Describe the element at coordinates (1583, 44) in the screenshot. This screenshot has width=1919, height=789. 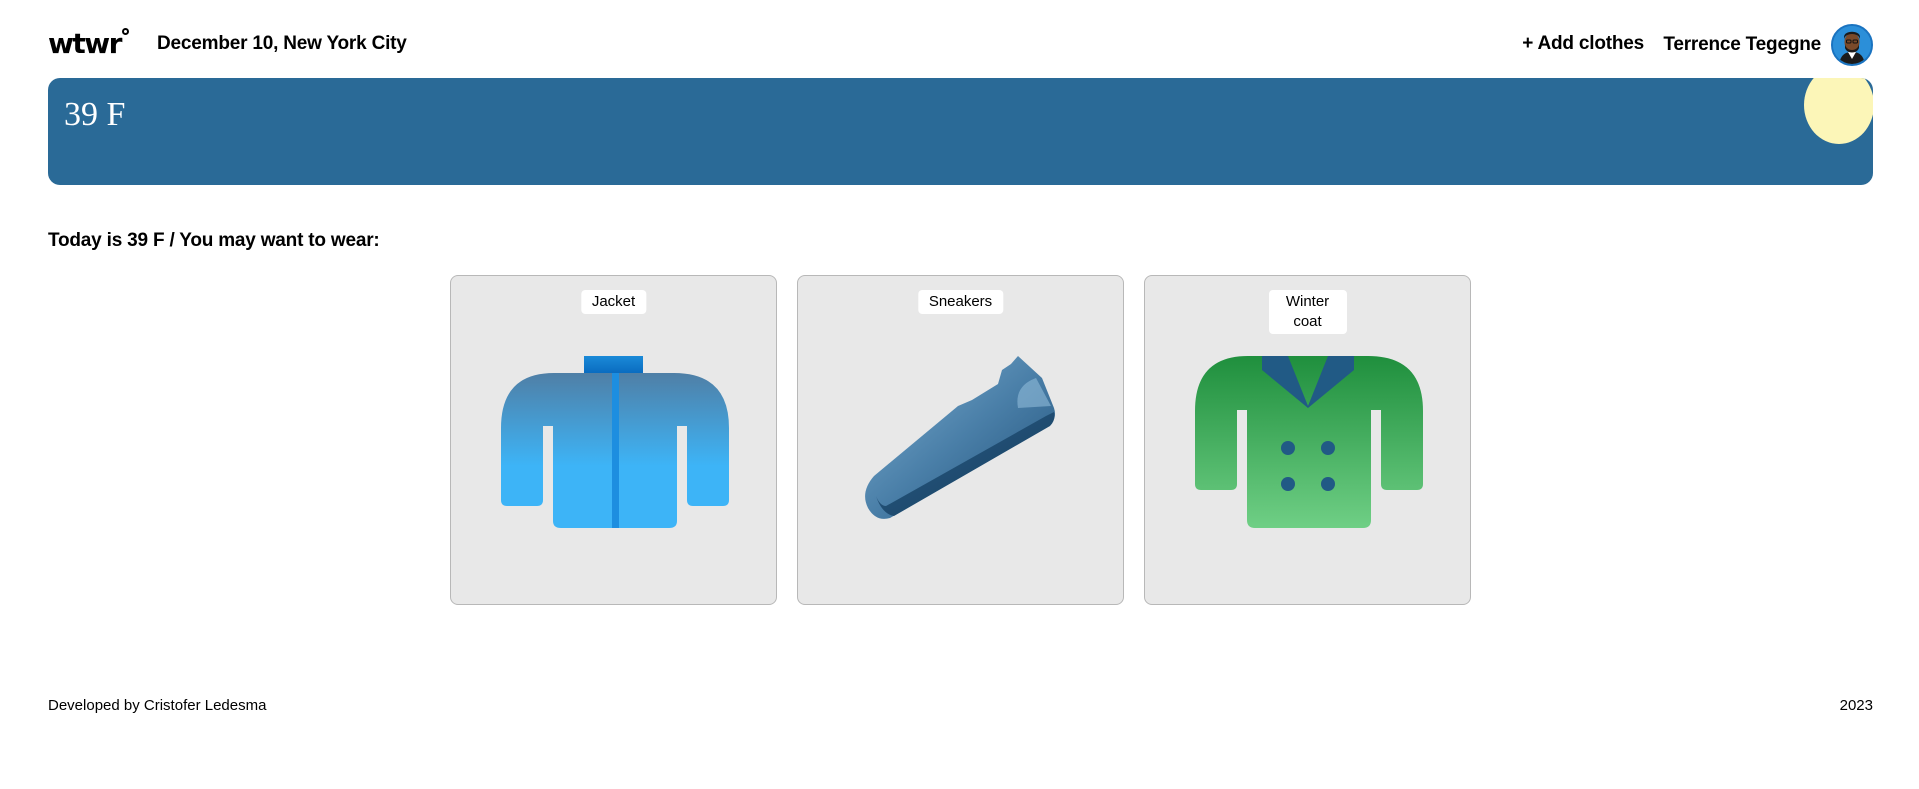
I see `add-clothes-button: + Add clothes` at that location.